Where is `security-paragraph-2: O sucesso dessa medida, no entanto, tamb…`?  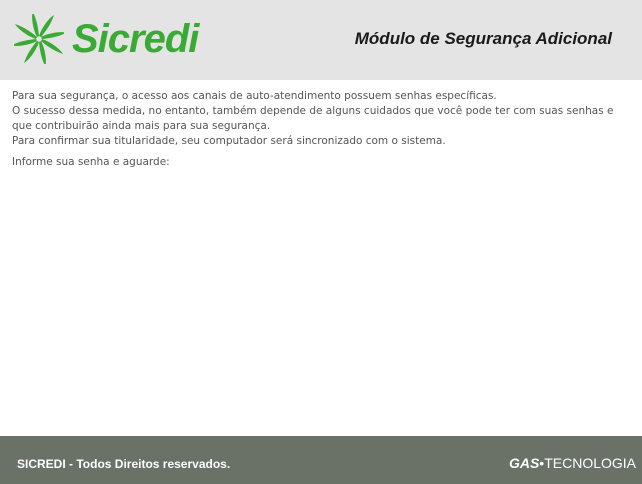 security-paragraph-2: O sucesso dessa medida, no entanto, tamb… is located at coordinates (313, 118).